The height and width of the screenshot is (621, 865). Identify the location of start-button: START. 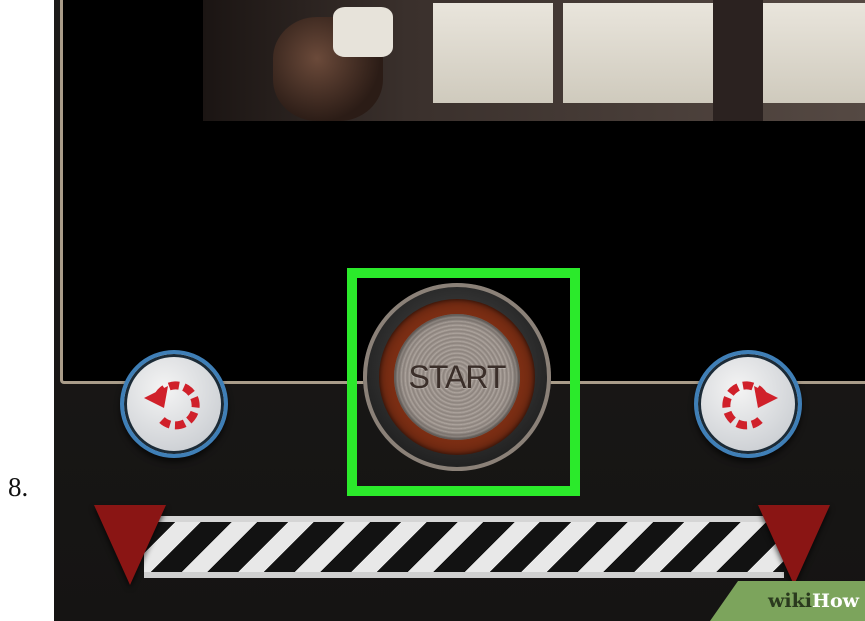
(457, 377).